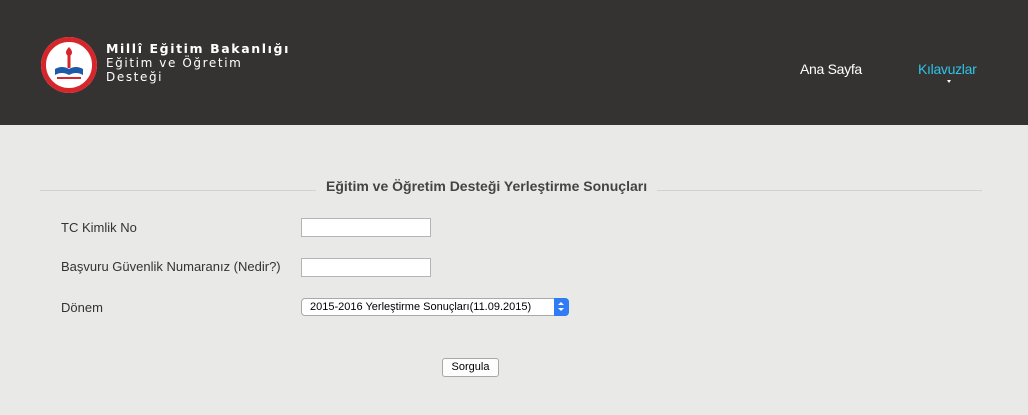  I want to click on arrow-up-icon, so click(561, 303).